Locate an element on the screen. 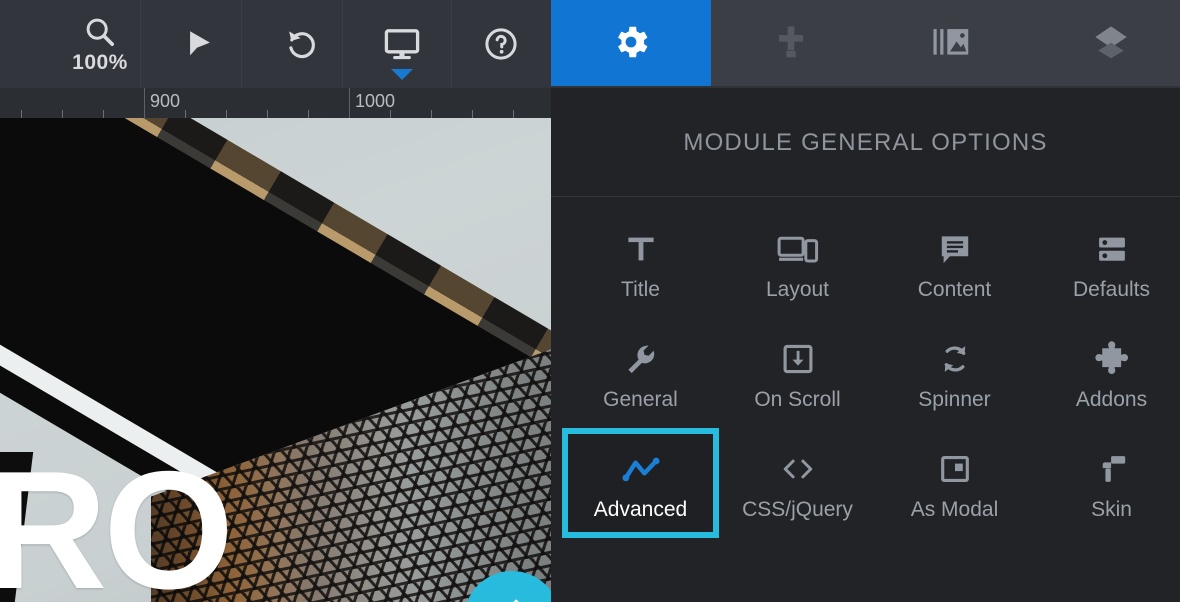  option-title: Title is located at coordinates (640, 263).